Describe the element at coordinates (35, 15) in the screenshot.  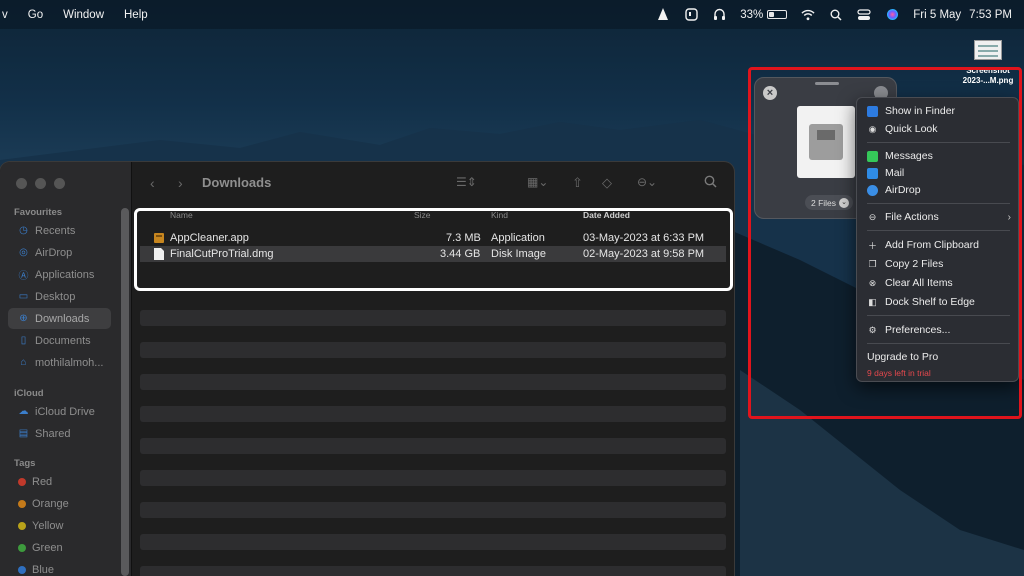
I see `menu-go: Go` at that location.